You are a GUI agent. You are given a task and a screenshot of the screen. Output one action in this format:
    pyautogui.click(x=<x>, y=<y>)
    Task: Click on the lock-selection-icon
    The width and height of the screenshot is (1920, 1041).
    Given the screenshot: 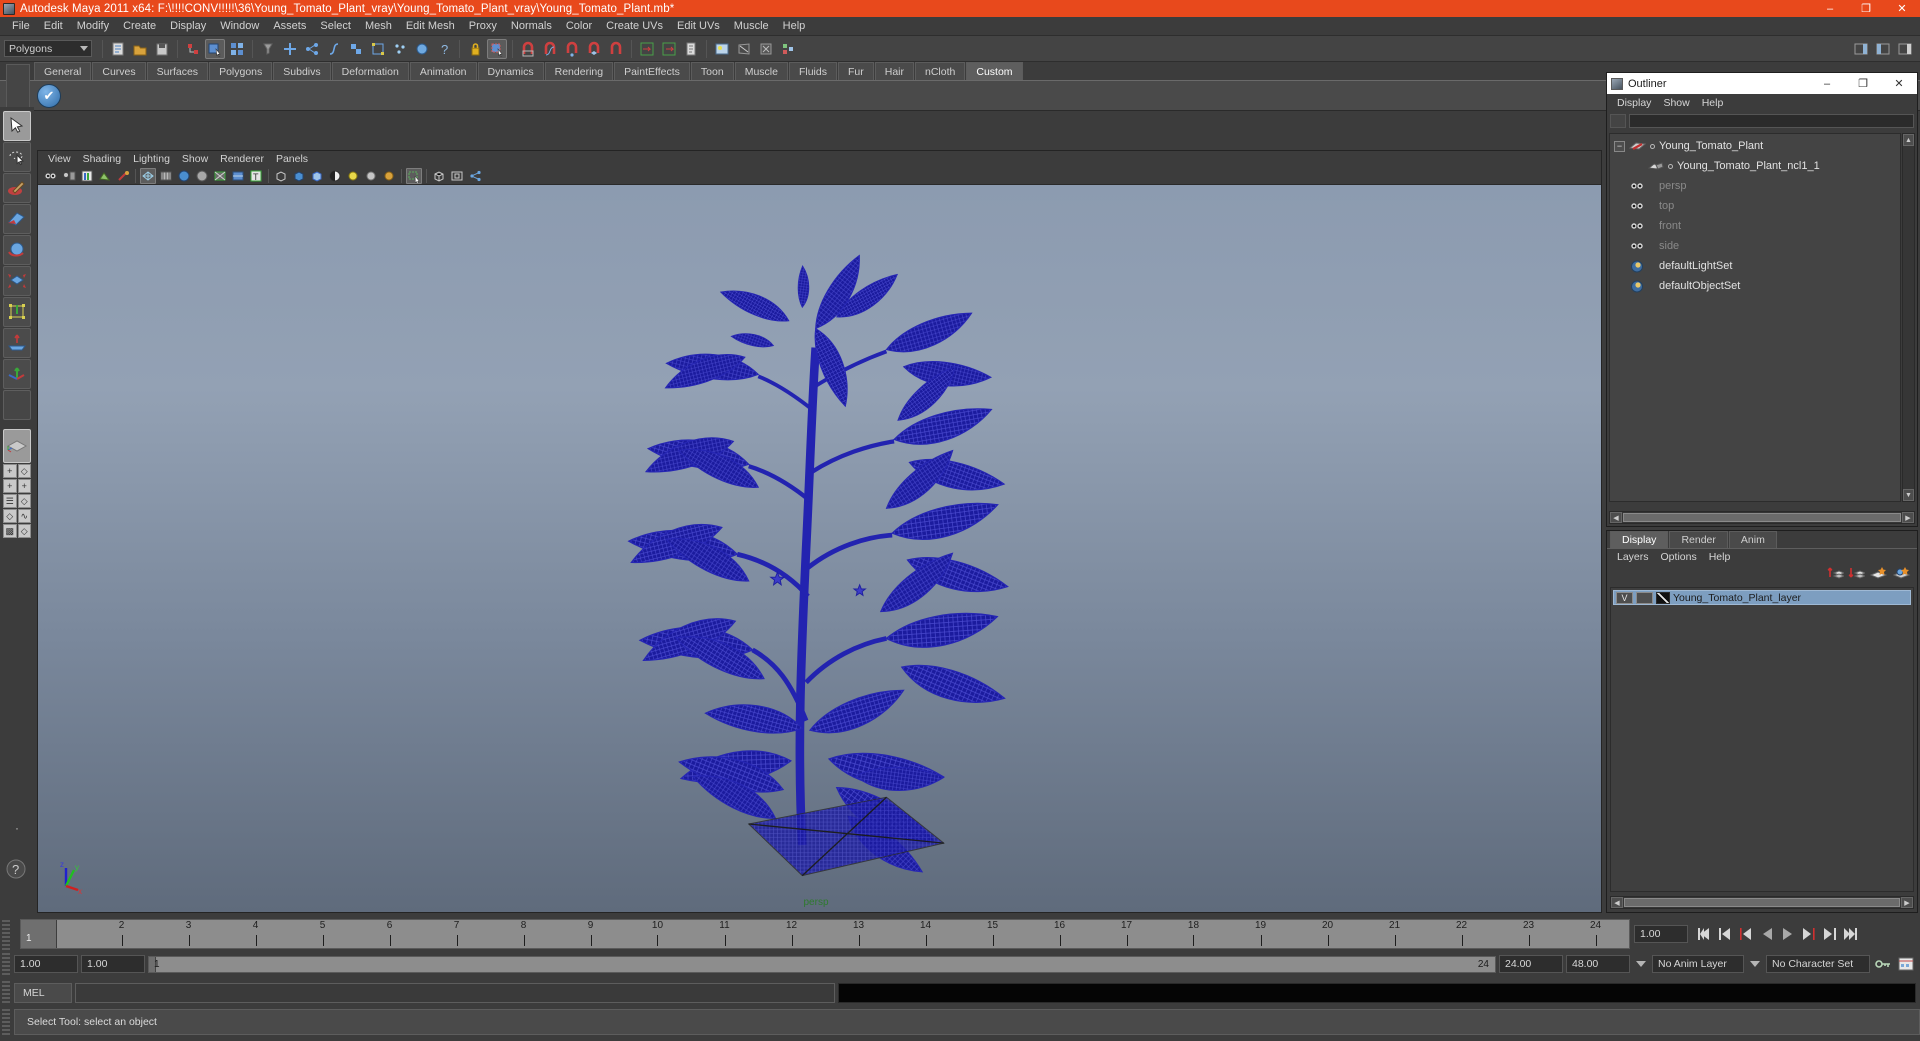 What is the action you would take?
    pyautogui.click(x=475, y=49)
    